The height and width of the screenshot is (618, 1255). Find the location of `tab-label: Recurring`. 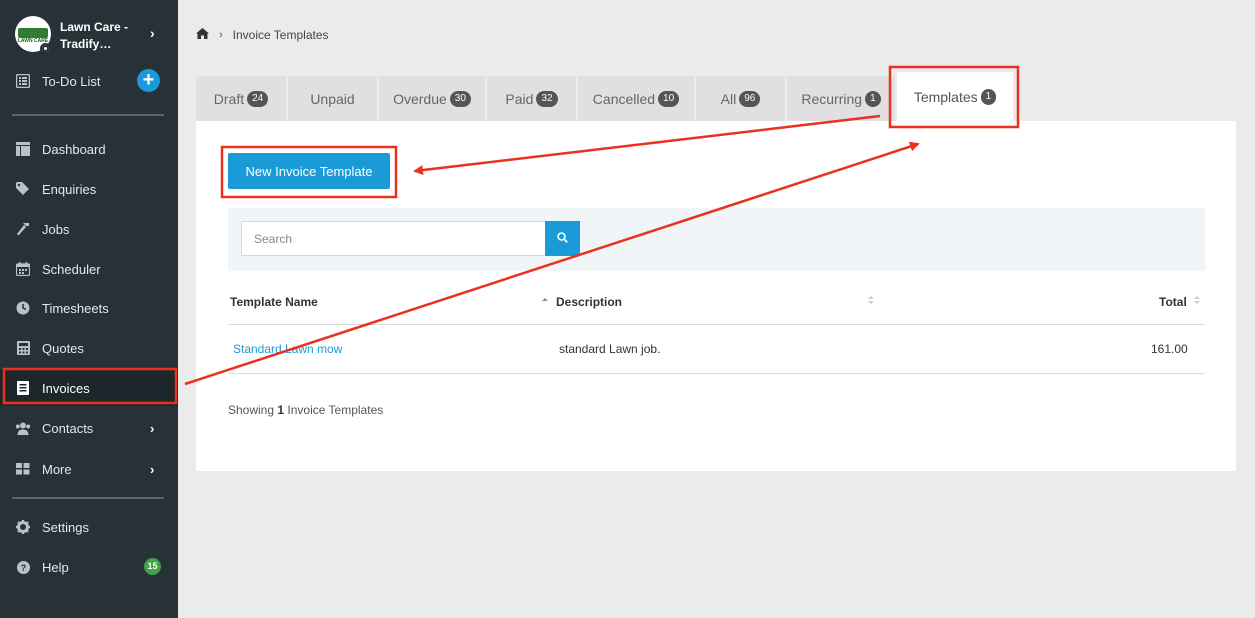

tab-label: Recurring is located at coordinates (832, 98).